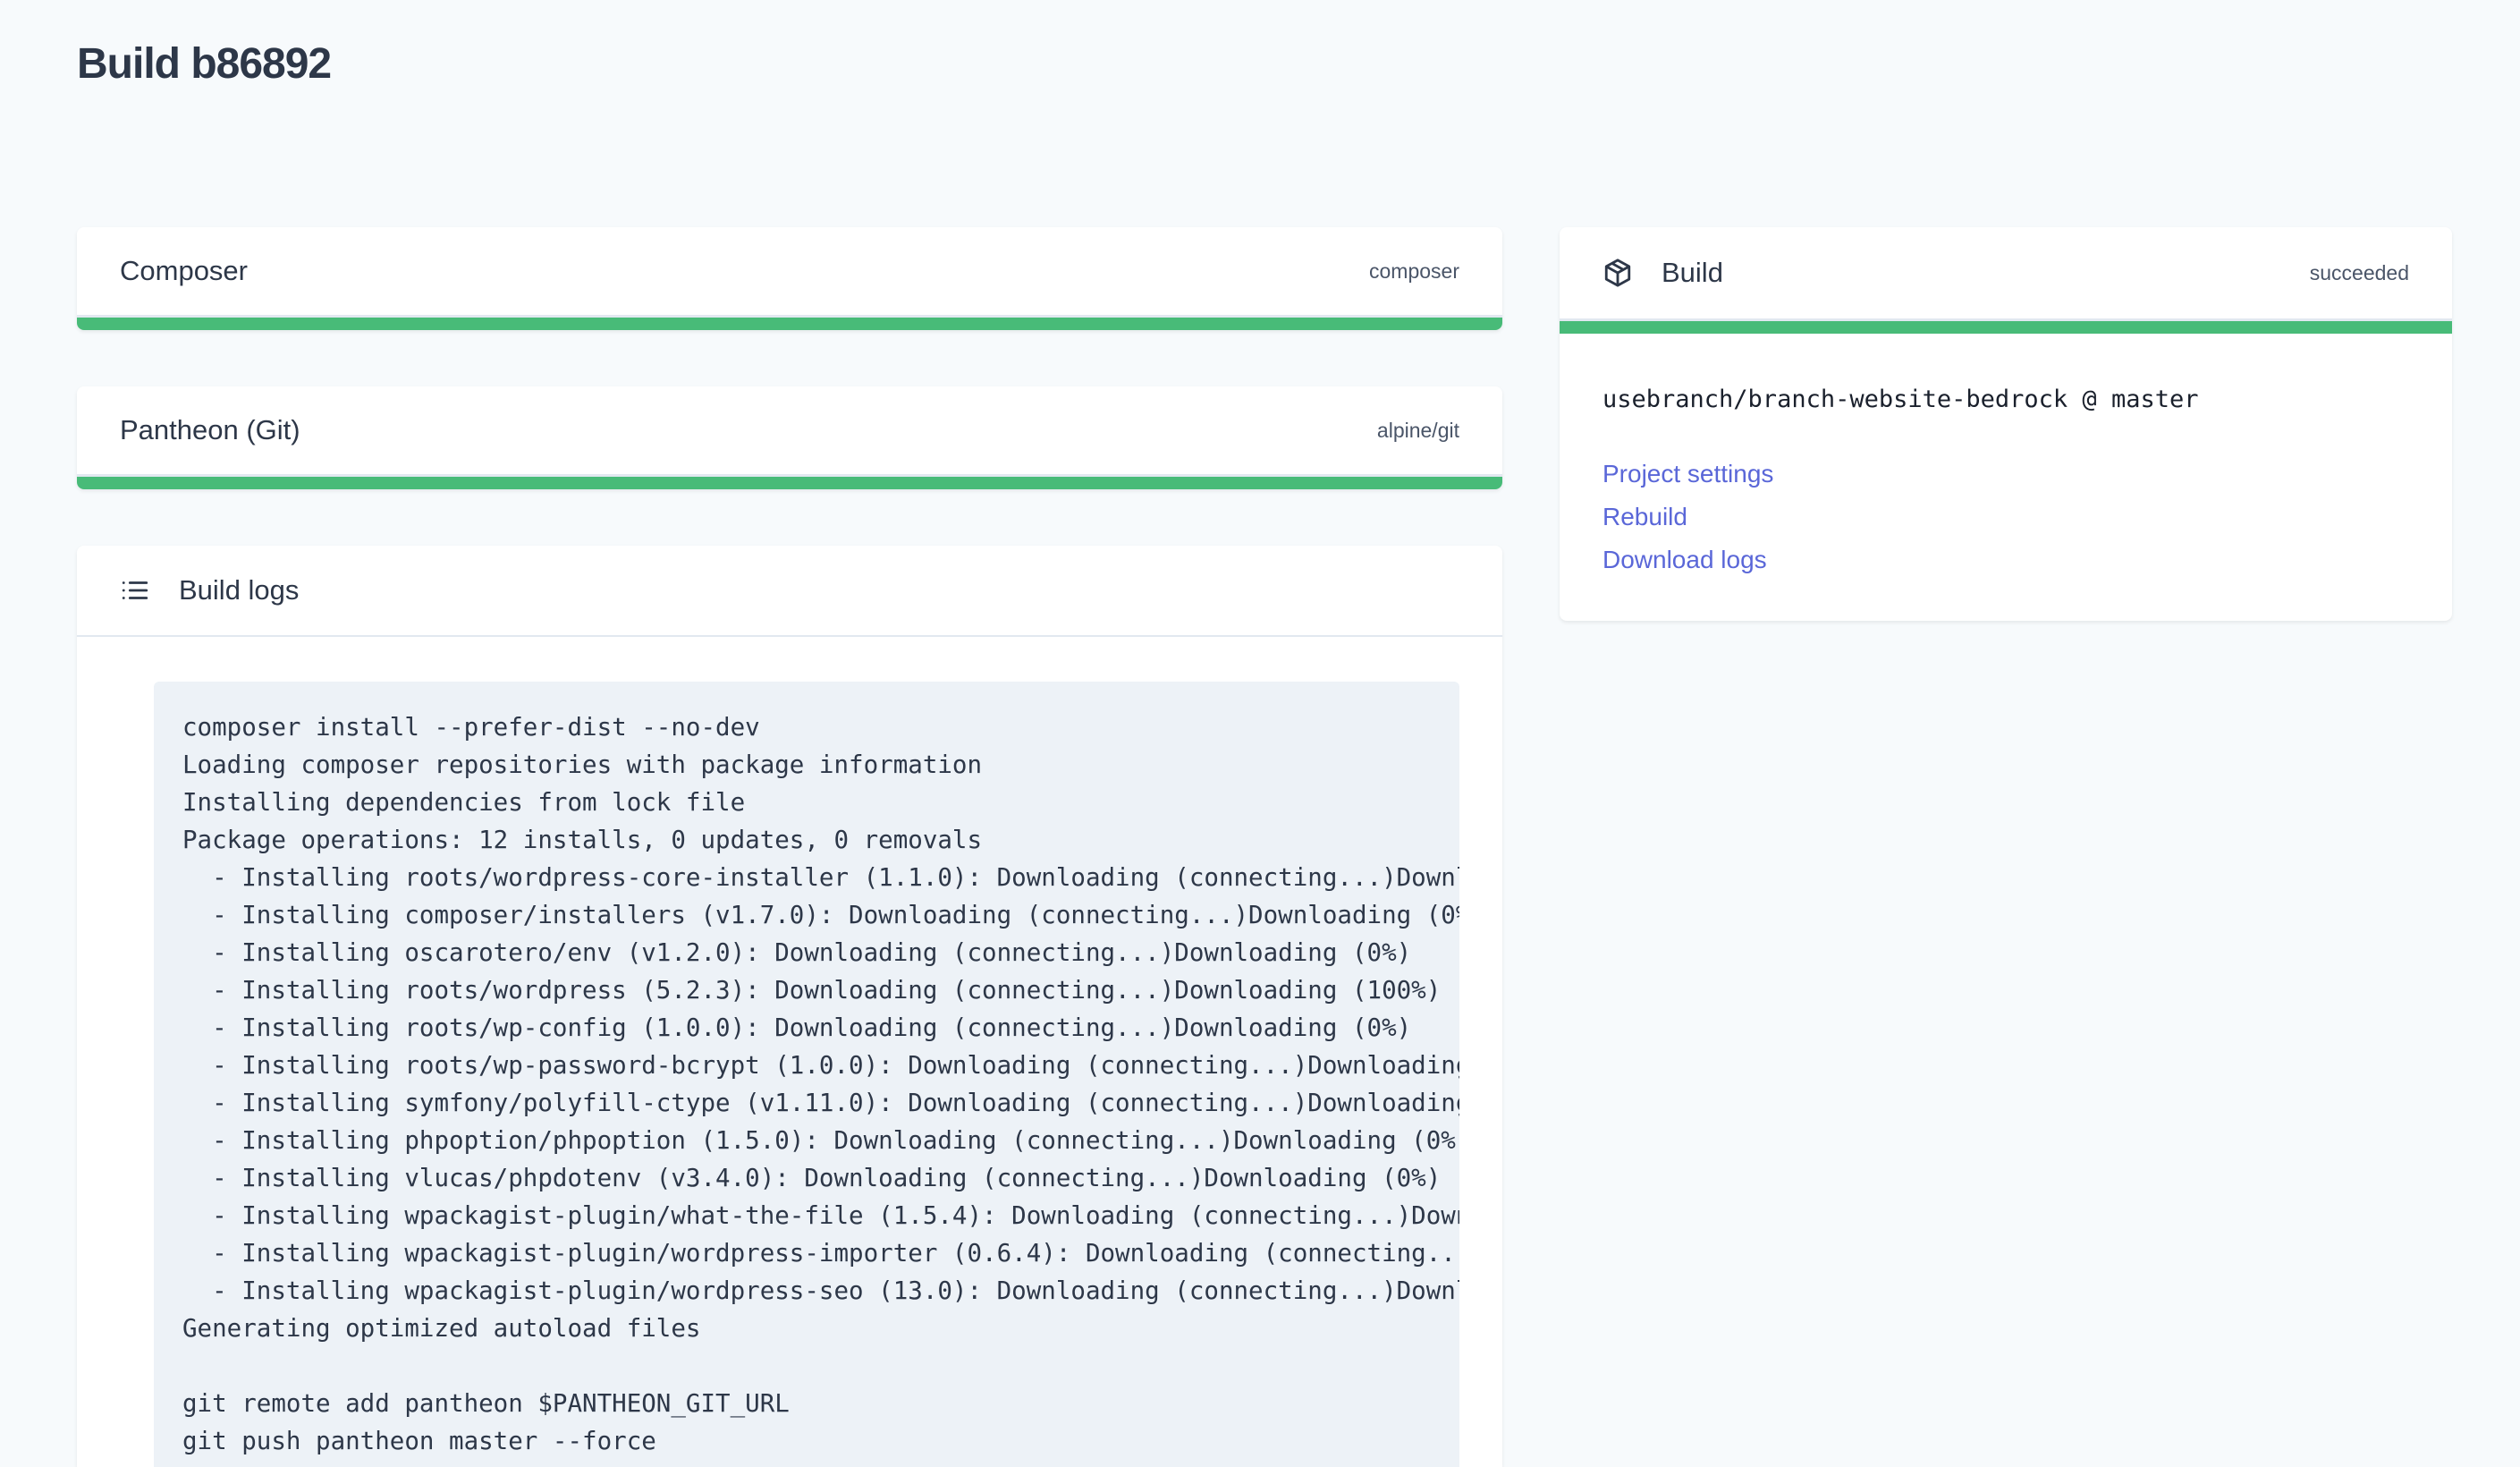 The width and height of the screenshot is (2520, 1467). Describe the element at coordinates (2027, 475) in the screenshot. I see `project-settings-link: Project settings` at that location.